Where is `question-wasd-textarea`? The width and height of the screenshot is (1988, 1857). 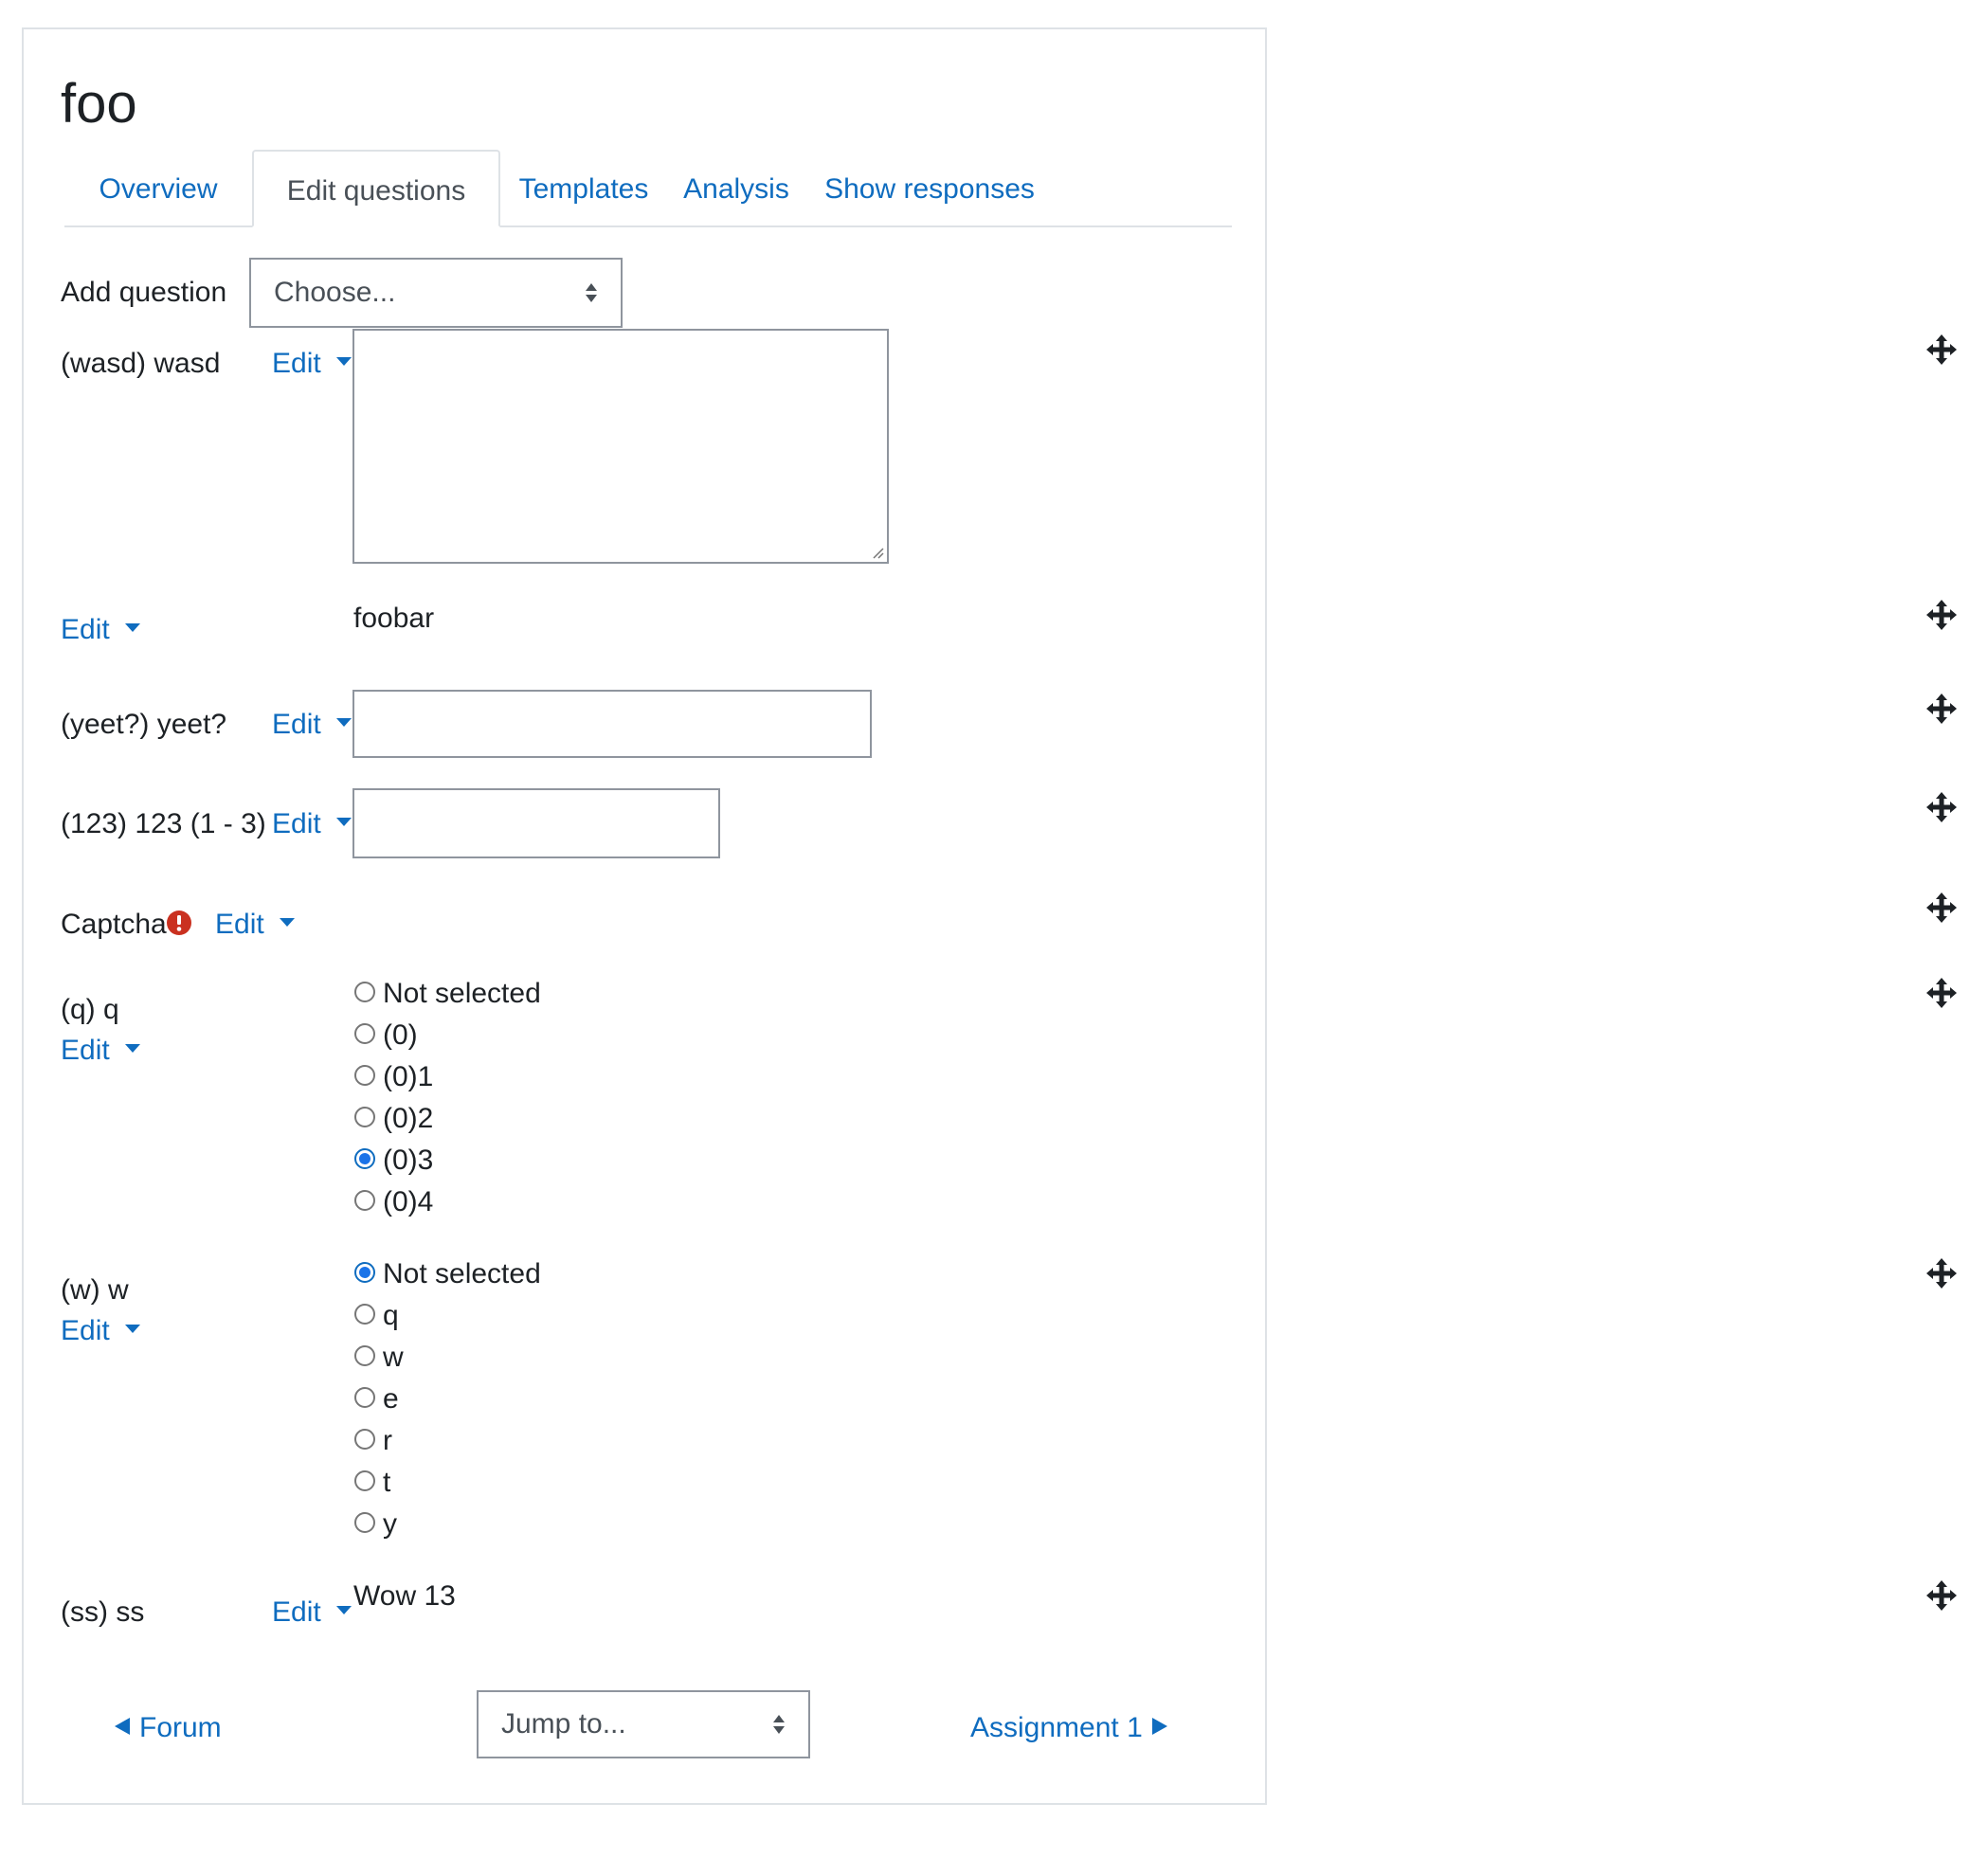 question-wasd-textarea is located at coordinates (620, 446).